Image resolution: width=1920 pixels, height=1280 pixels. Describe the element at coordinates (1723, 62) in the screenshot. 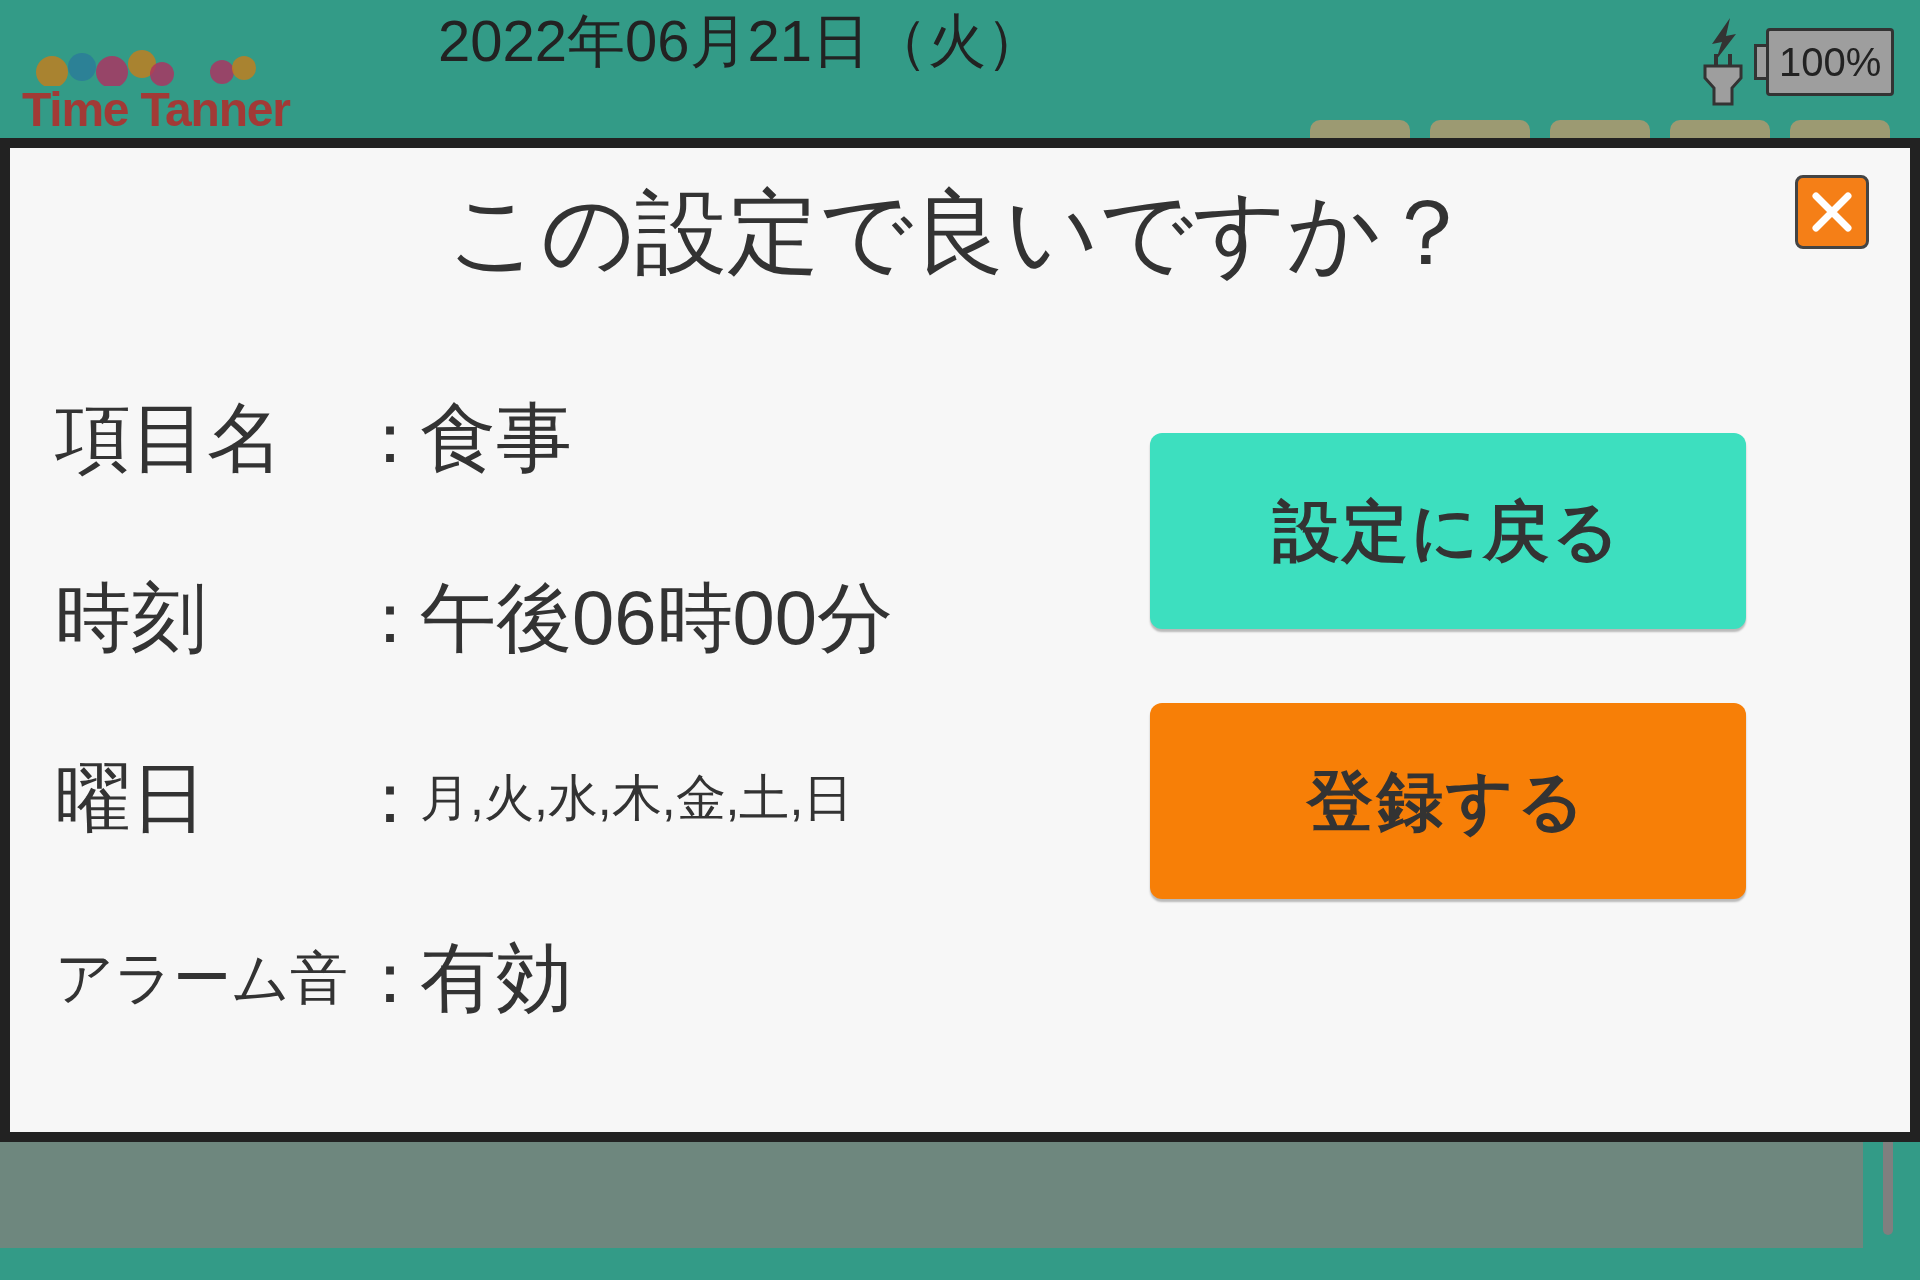

I see `charging-plug-icon` at that location.